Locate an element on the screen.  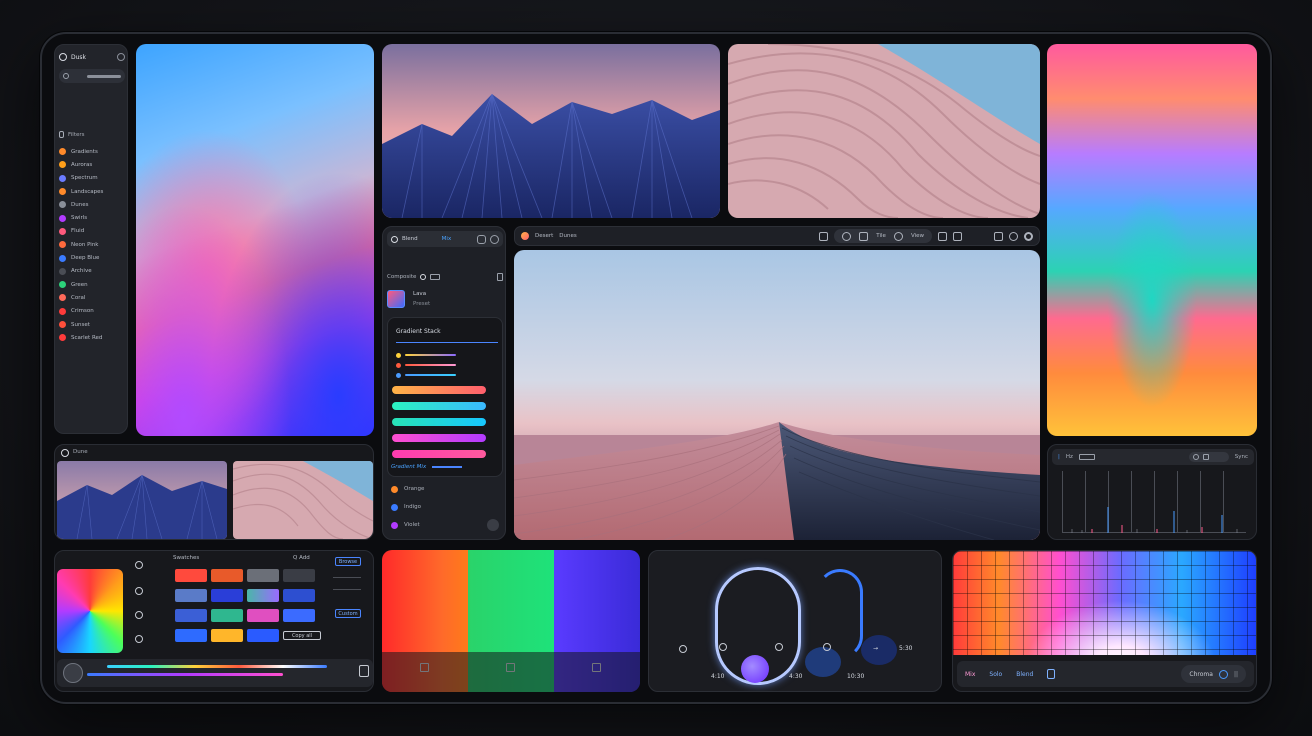
slider-yellow is located at coordinates (426, 355).